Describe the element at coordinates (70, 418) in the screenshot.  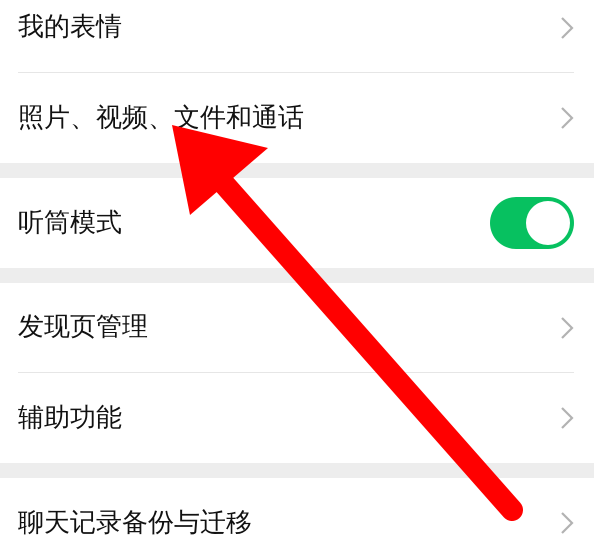
I see `row-label: 辅助功能` at that location.